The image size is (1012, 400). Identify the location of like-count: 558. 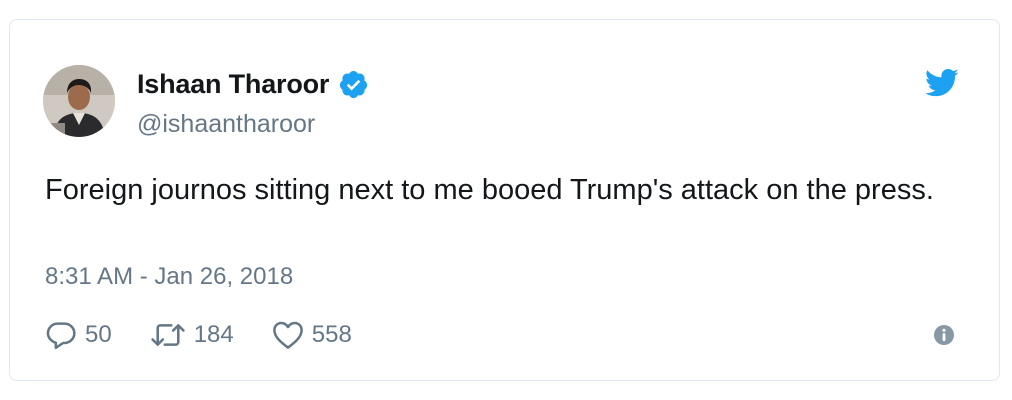
(331, 334).